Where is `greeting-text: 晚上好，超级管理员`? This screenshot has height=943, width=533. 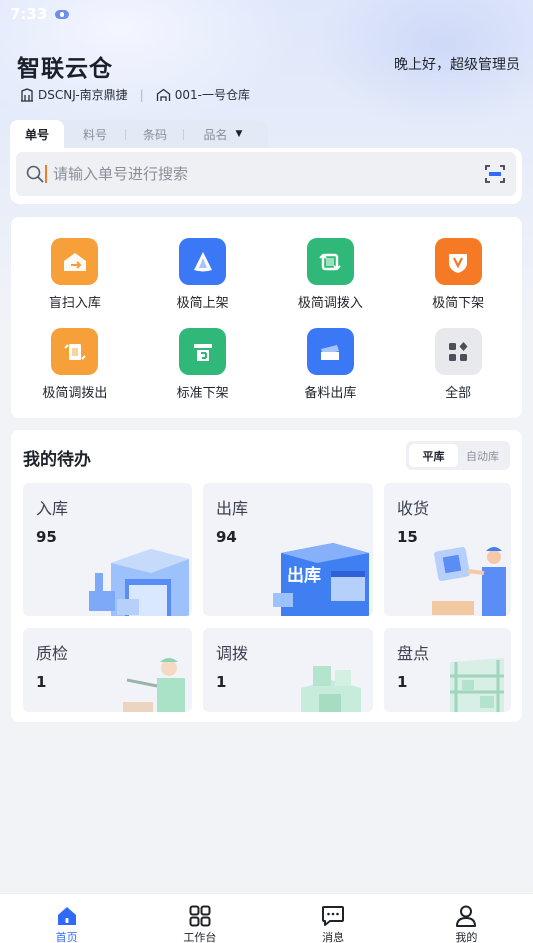 greeting-text: 晚上好，超级管理员 is located at coordinates (457, 65).